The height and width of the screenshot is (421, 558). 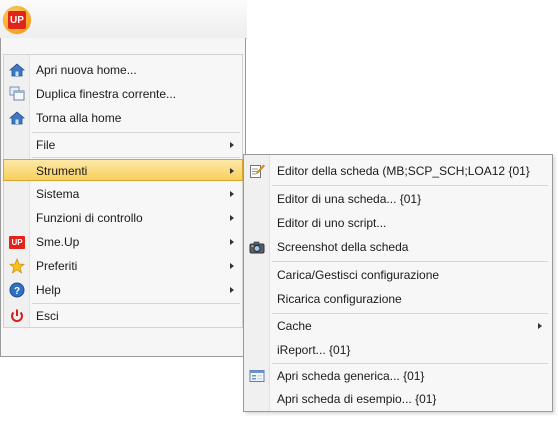 I want to click on submenu-item-label: Editor di una scheda... {01}, so click(x=349, y=199).